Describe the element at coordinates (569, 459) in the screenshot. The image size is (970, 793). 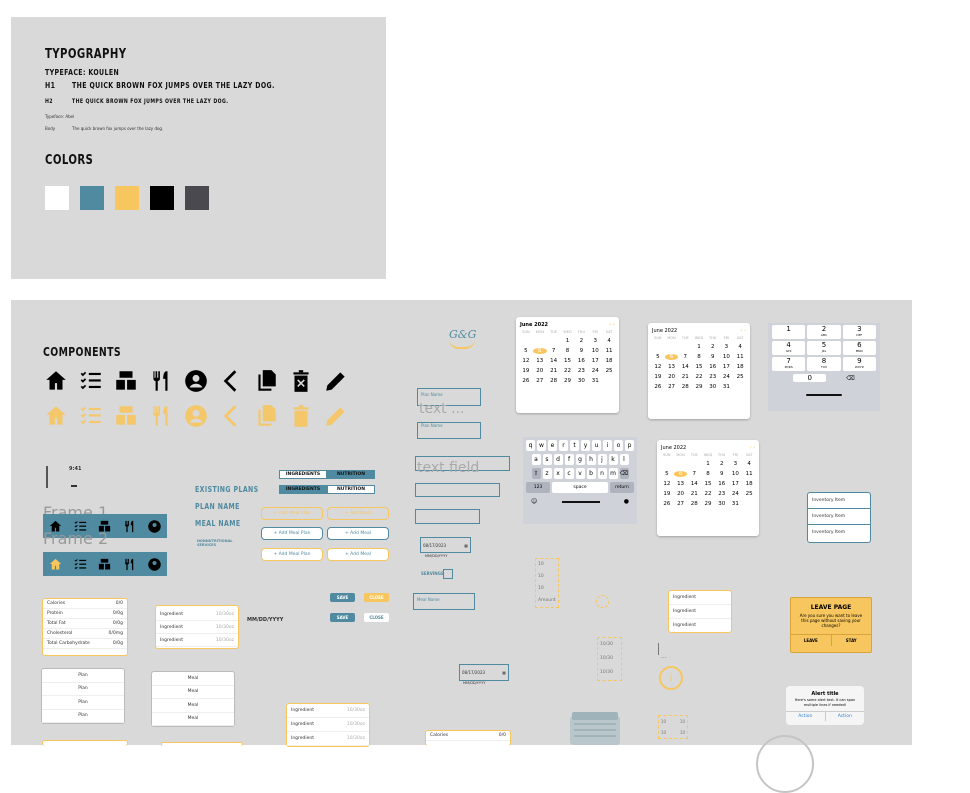
I see `key-f: f` at that location.